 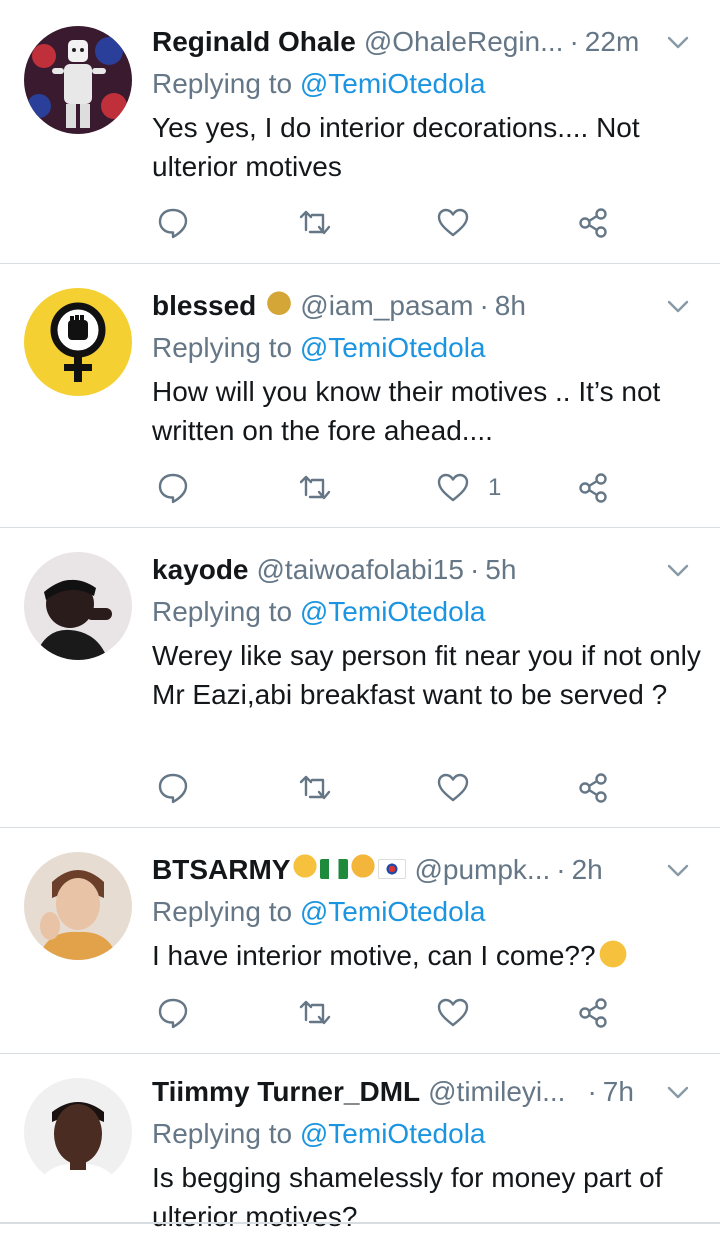 What do you see at coordinates (587, 870) in the screenshot?
I see `timestamp: 2h` at bounding box center [587, 870].